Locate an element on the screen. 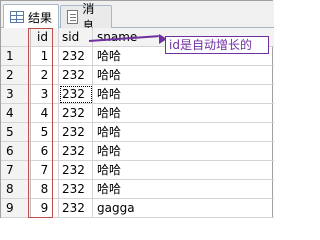  tab-strip: 结果 消息 is located at coordinates (137, 17).